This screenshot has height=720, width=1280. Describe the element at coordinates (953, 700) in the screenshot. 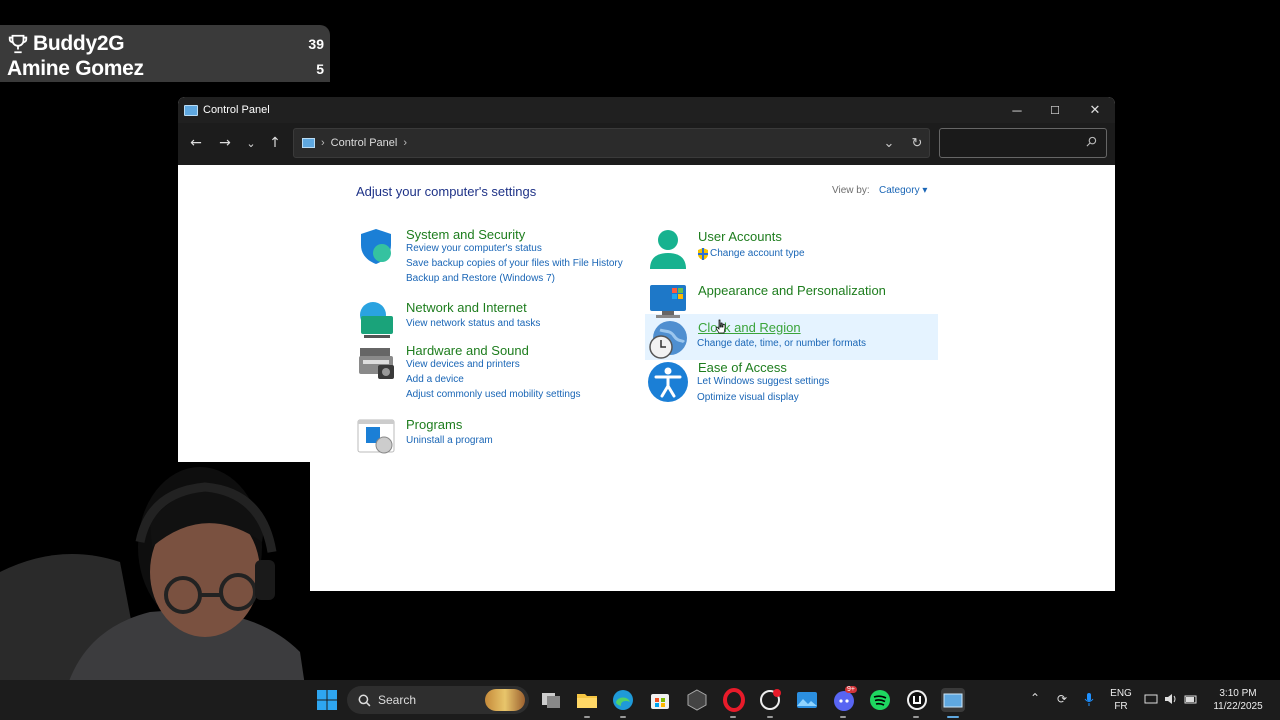

I see `control-panel-taskbar-icon` at that location.